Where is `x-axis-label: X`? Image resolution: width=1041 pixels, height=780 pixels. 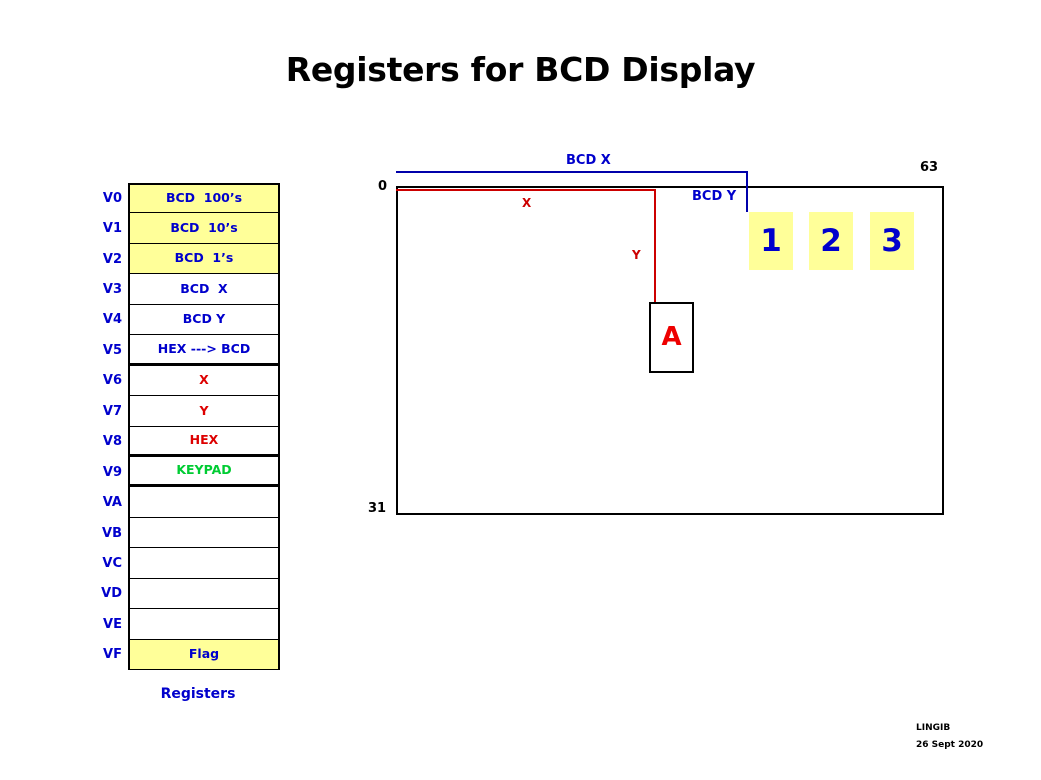
x-axis-label: X is located at coordinates (527, 203).